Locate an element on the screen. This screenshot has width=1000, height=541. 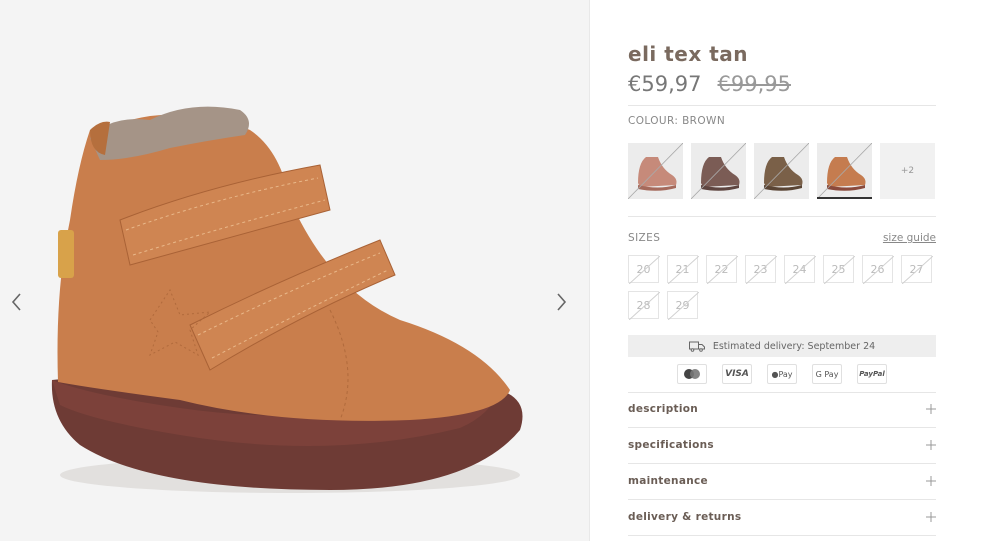
payment-methods: VISA ● Pay G Pay PayPal is located at coordinates (782, 374).